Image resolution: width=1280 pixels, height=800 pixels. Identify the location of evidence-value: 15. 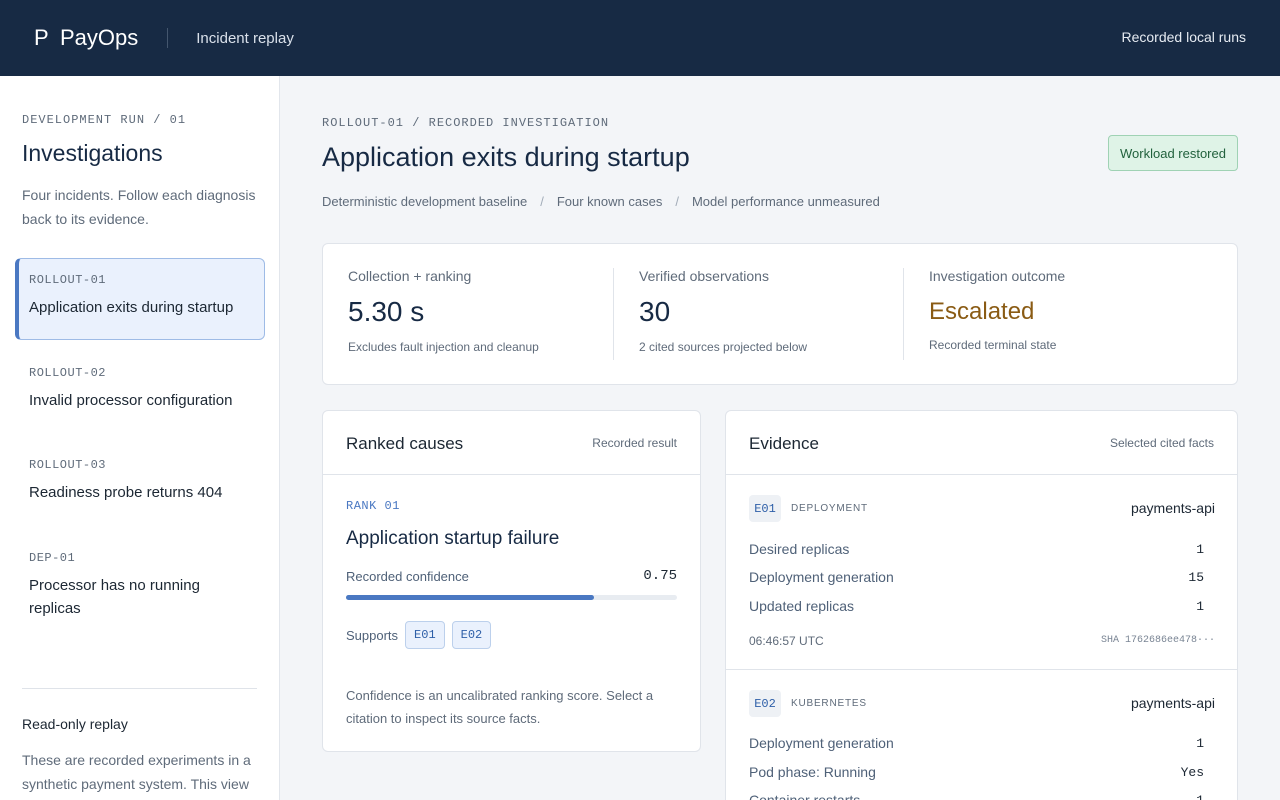
(1196, 577).